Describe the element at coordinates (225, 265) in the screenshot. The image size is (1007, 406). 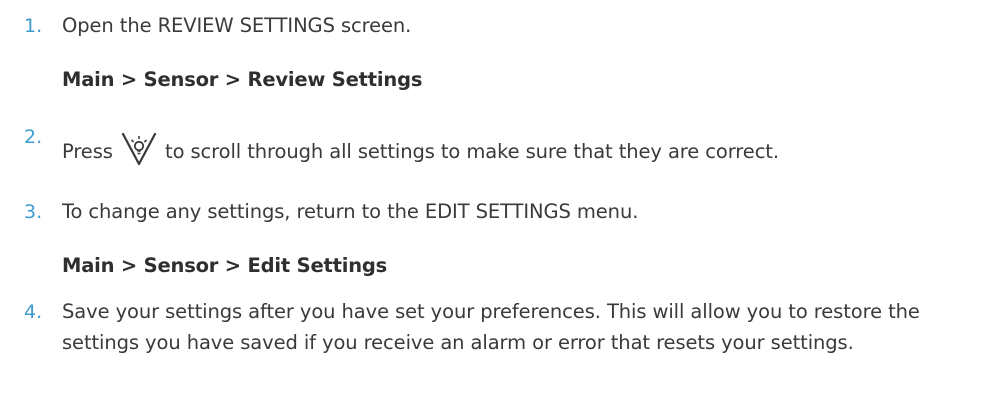
I see `menu-path: Main > Sensor > Edit Settings` at that location.